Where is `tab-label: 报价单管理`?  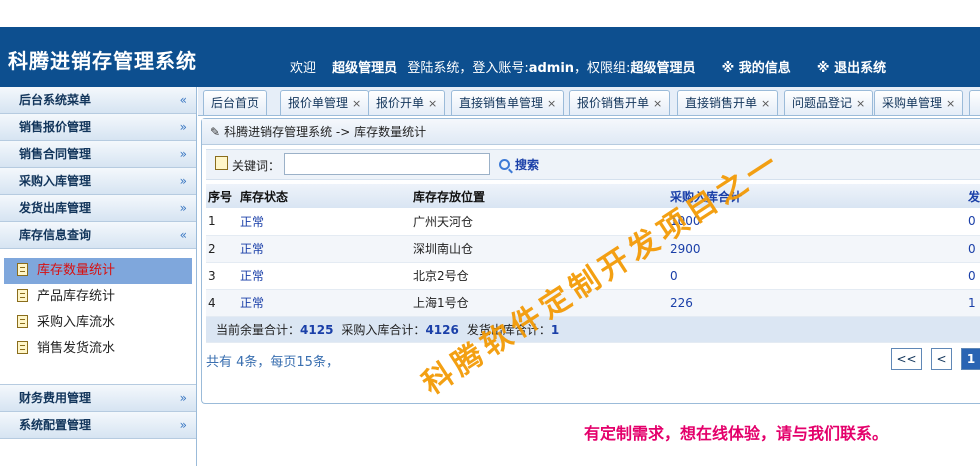 tab-label: 报价单管理 is located at coordinates (318, 103).